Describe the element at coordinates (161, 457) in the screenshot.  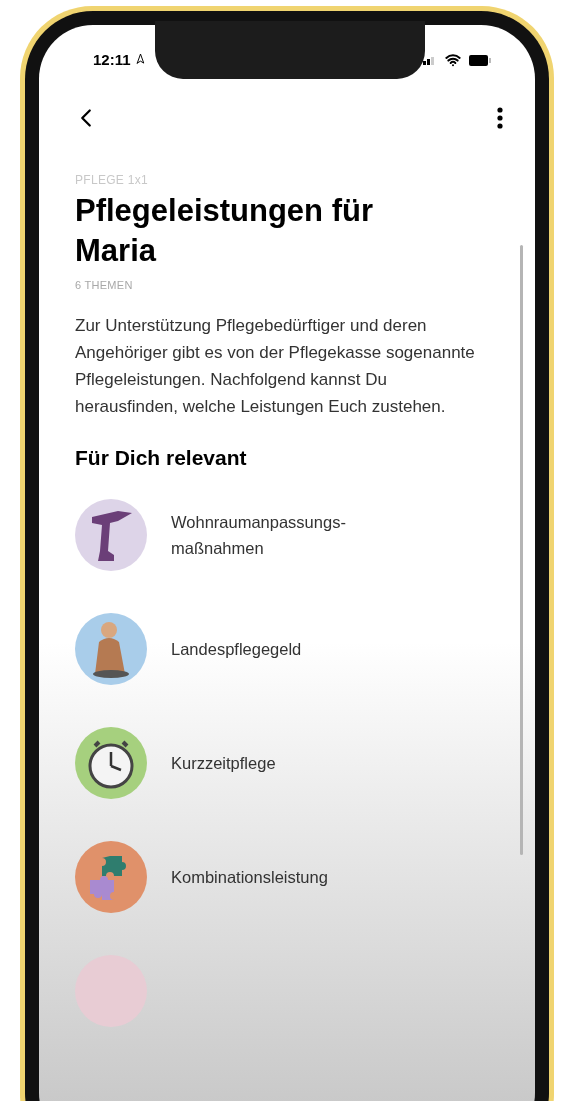
I see `section-title: Für Dich relevant` at that location.